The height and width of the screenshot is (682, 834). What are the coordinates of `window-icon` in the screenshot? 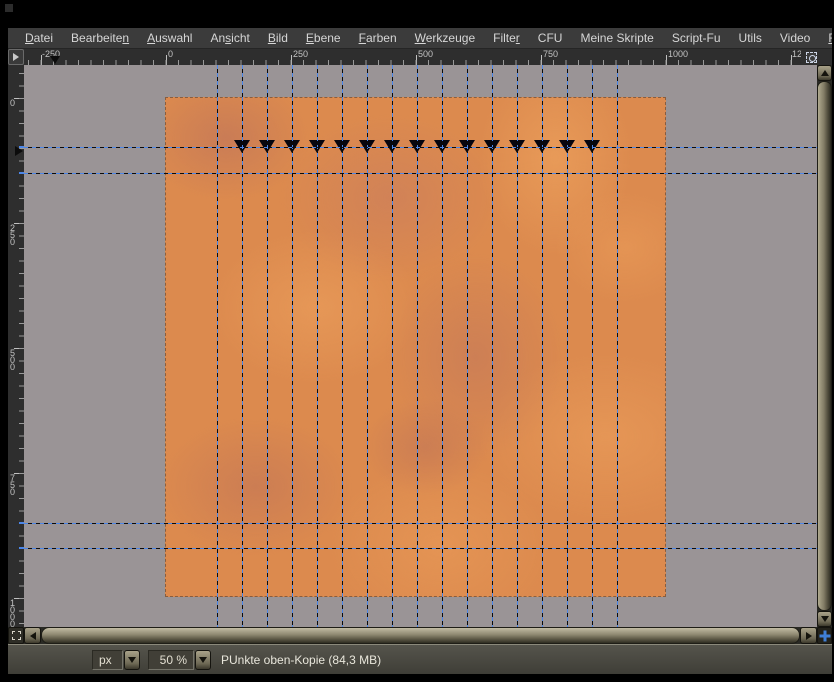 It's located at (9, 8).